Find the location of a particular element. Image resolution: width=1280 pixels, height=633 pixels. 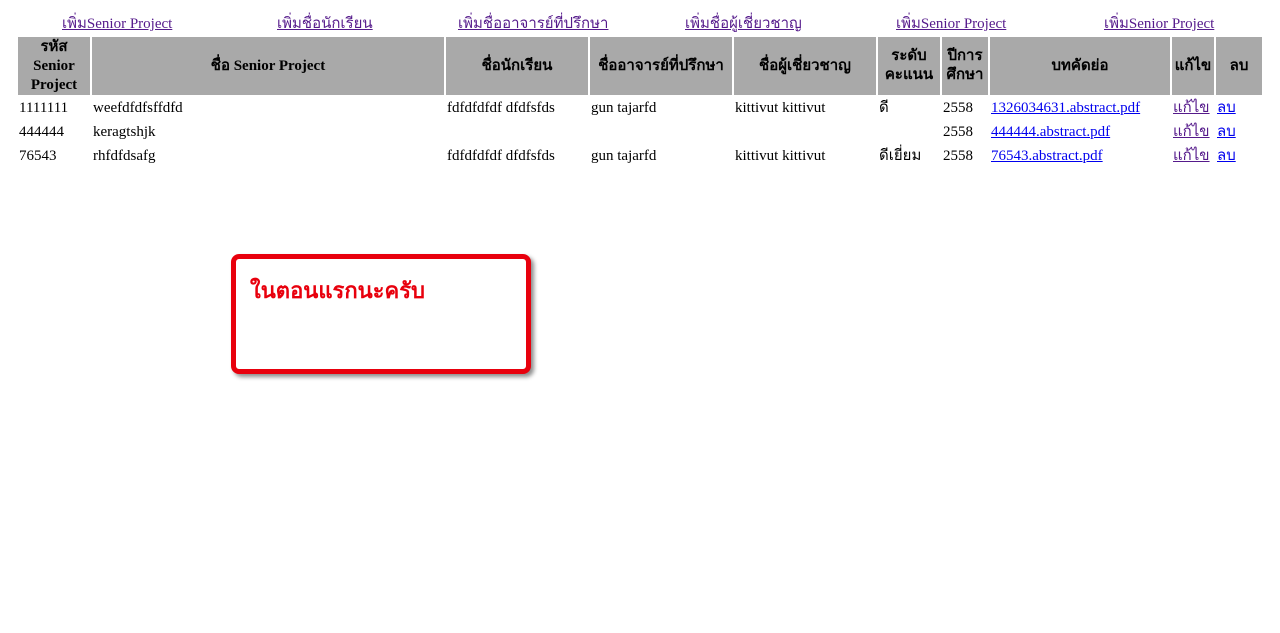

nav-add-senior-project-link: เพิ่มSenior Project is located at coordinates (117, 23).